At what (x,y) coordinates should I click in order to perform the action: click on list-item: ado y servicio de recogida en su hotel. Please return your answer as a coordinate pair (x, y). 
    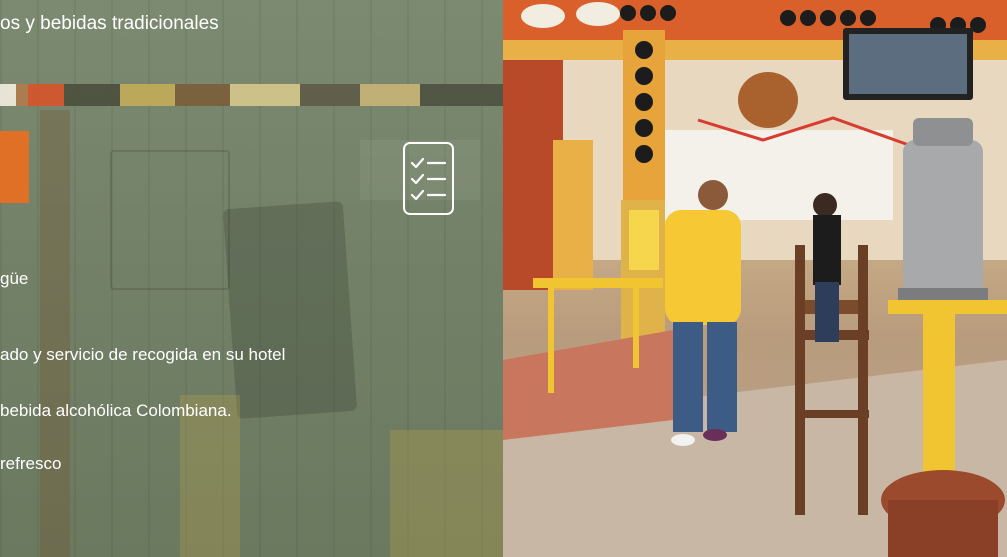
    Looking at the image, I should click on (143, 354).